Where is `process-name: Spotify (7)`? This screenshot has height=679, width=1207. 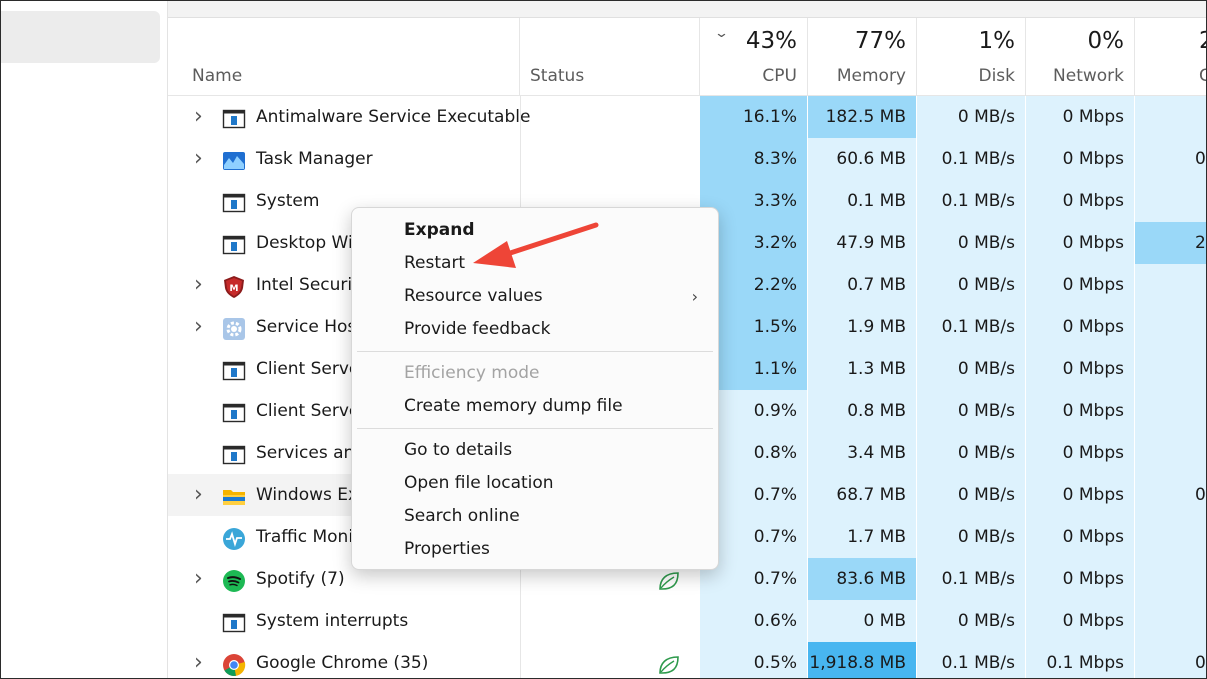
process-name: Spotify (7) is located at coordinates (300, 579).